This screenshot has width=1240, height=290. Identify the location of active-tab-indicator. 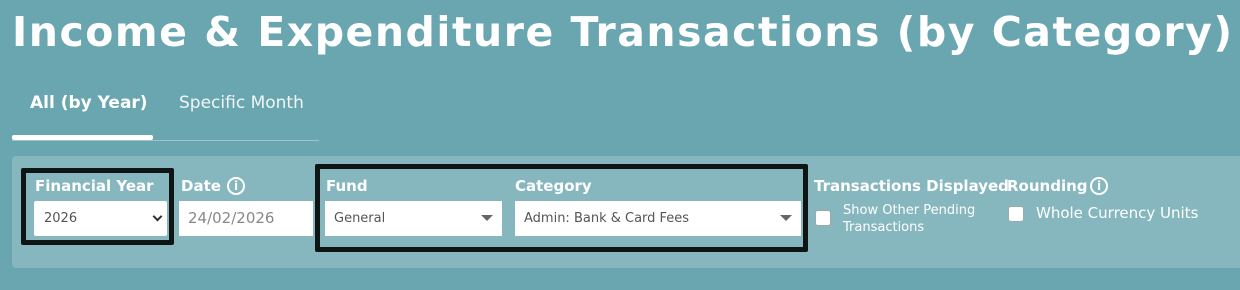
(82, 137).